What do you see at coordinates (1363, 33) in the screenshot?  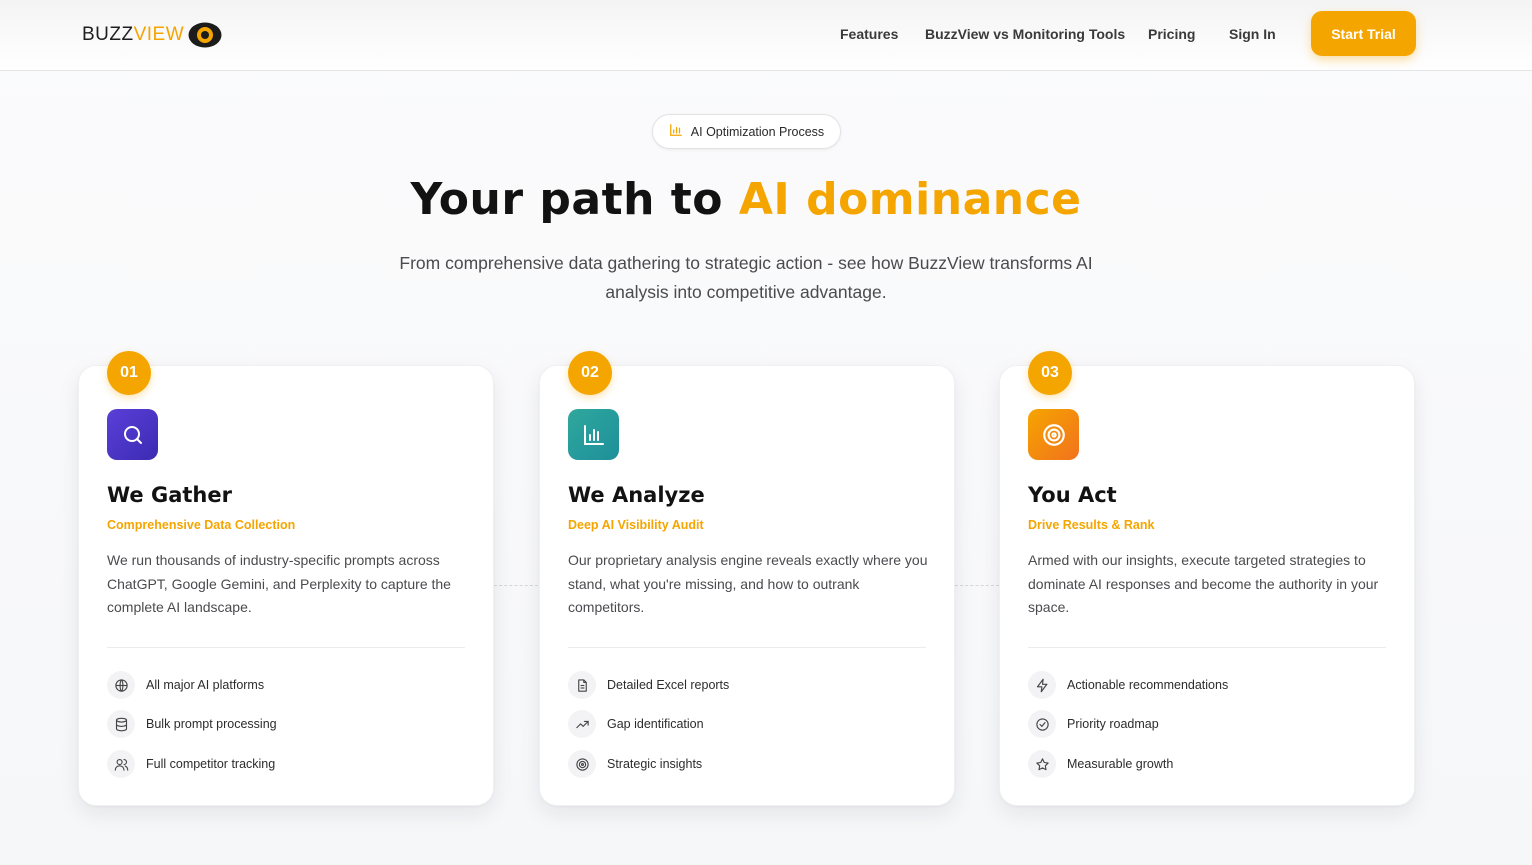 I see `start-trial-button: Start Trial` at bounding box center [1363, 33].